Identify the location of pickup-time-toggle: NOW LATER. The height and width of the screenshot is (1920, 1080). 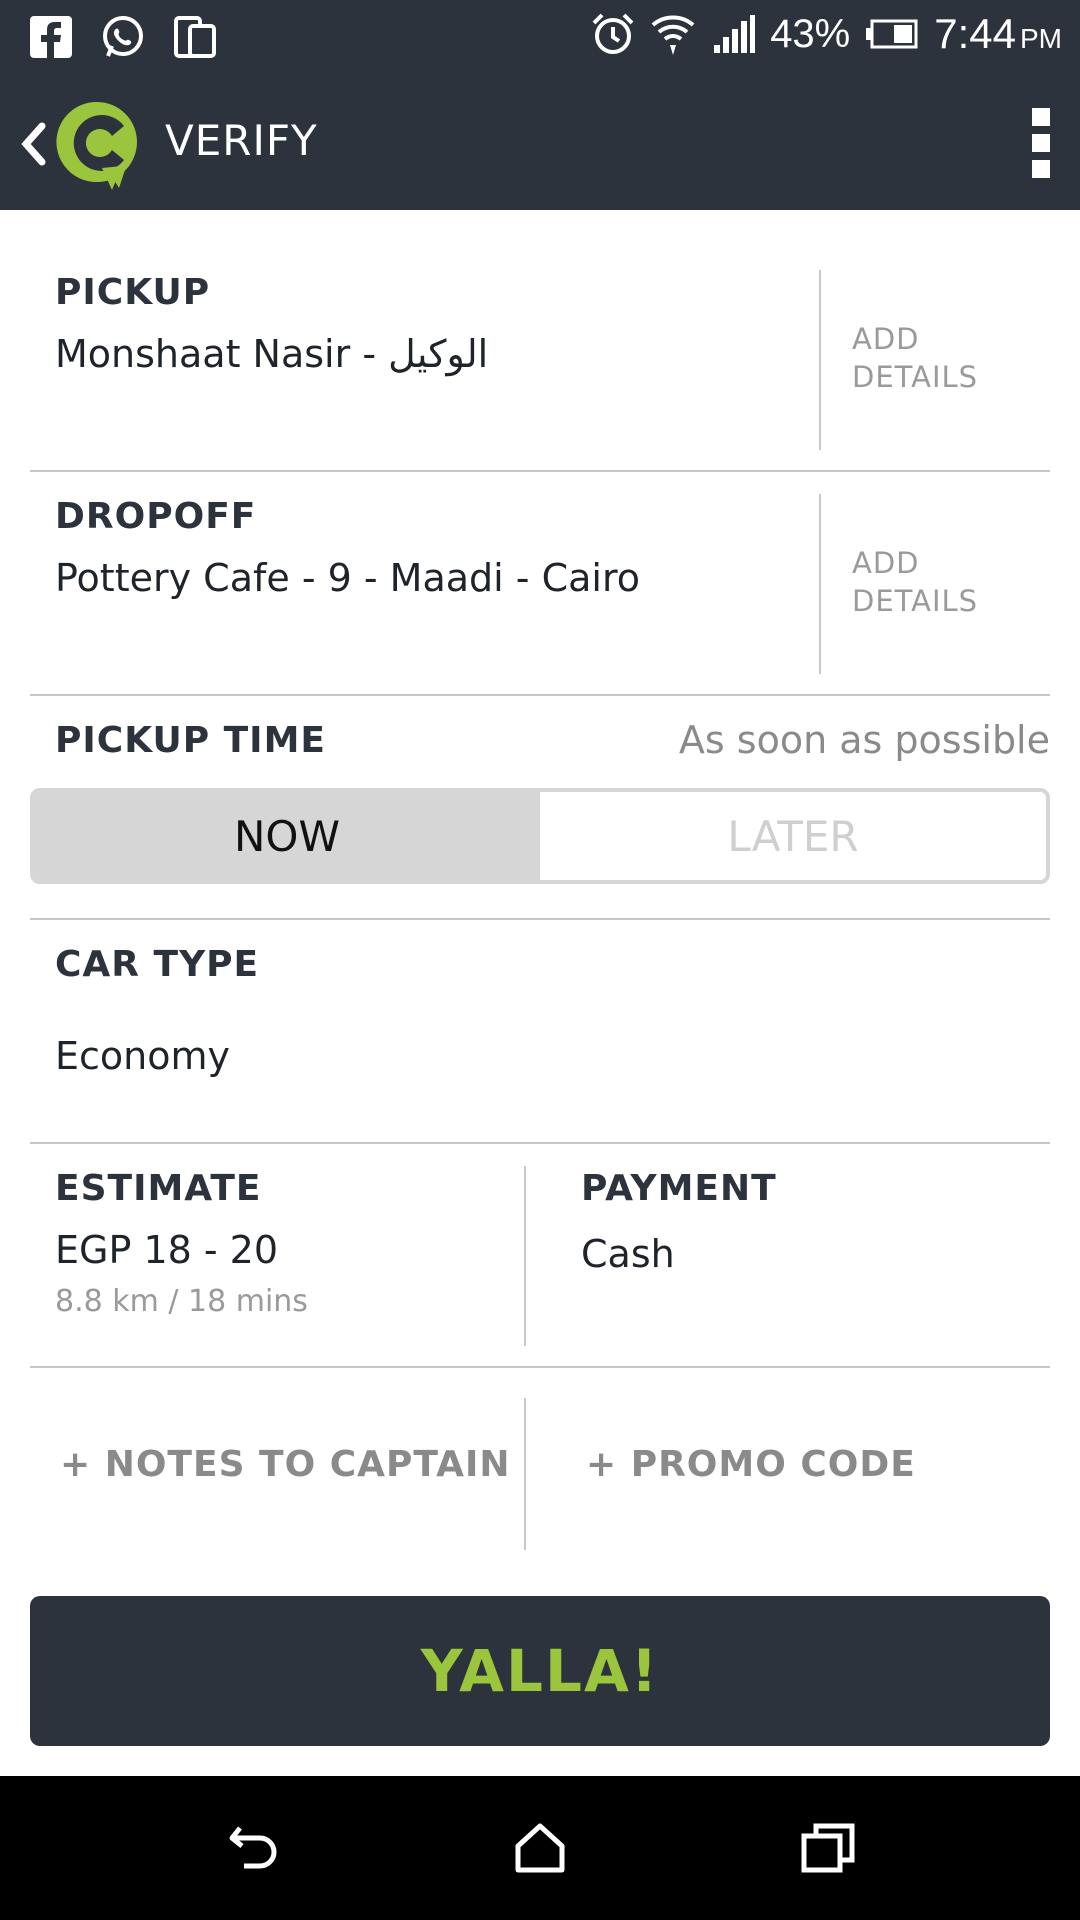
(540, 836).